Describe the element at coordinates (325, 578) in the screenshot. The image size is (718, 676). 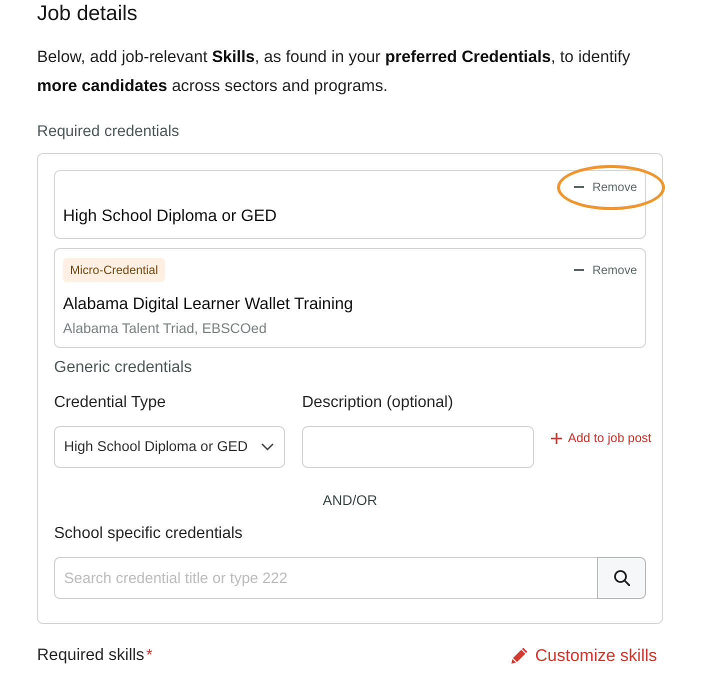
I see `search-field: Search credential title or type 222` at that location.